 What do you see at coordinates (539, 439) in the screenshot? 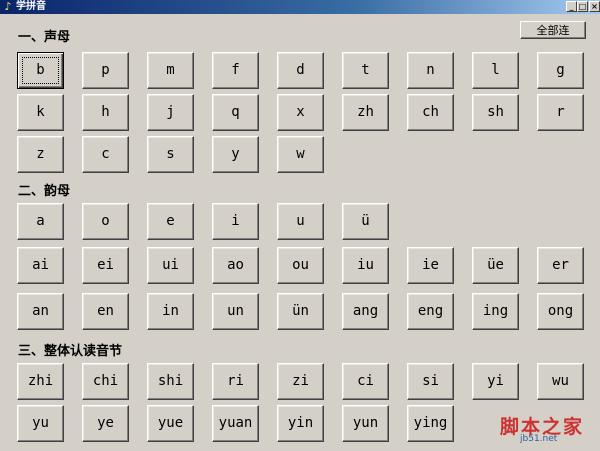
I see `watermark-url: jb51.net` at bounding box center [539, 439].